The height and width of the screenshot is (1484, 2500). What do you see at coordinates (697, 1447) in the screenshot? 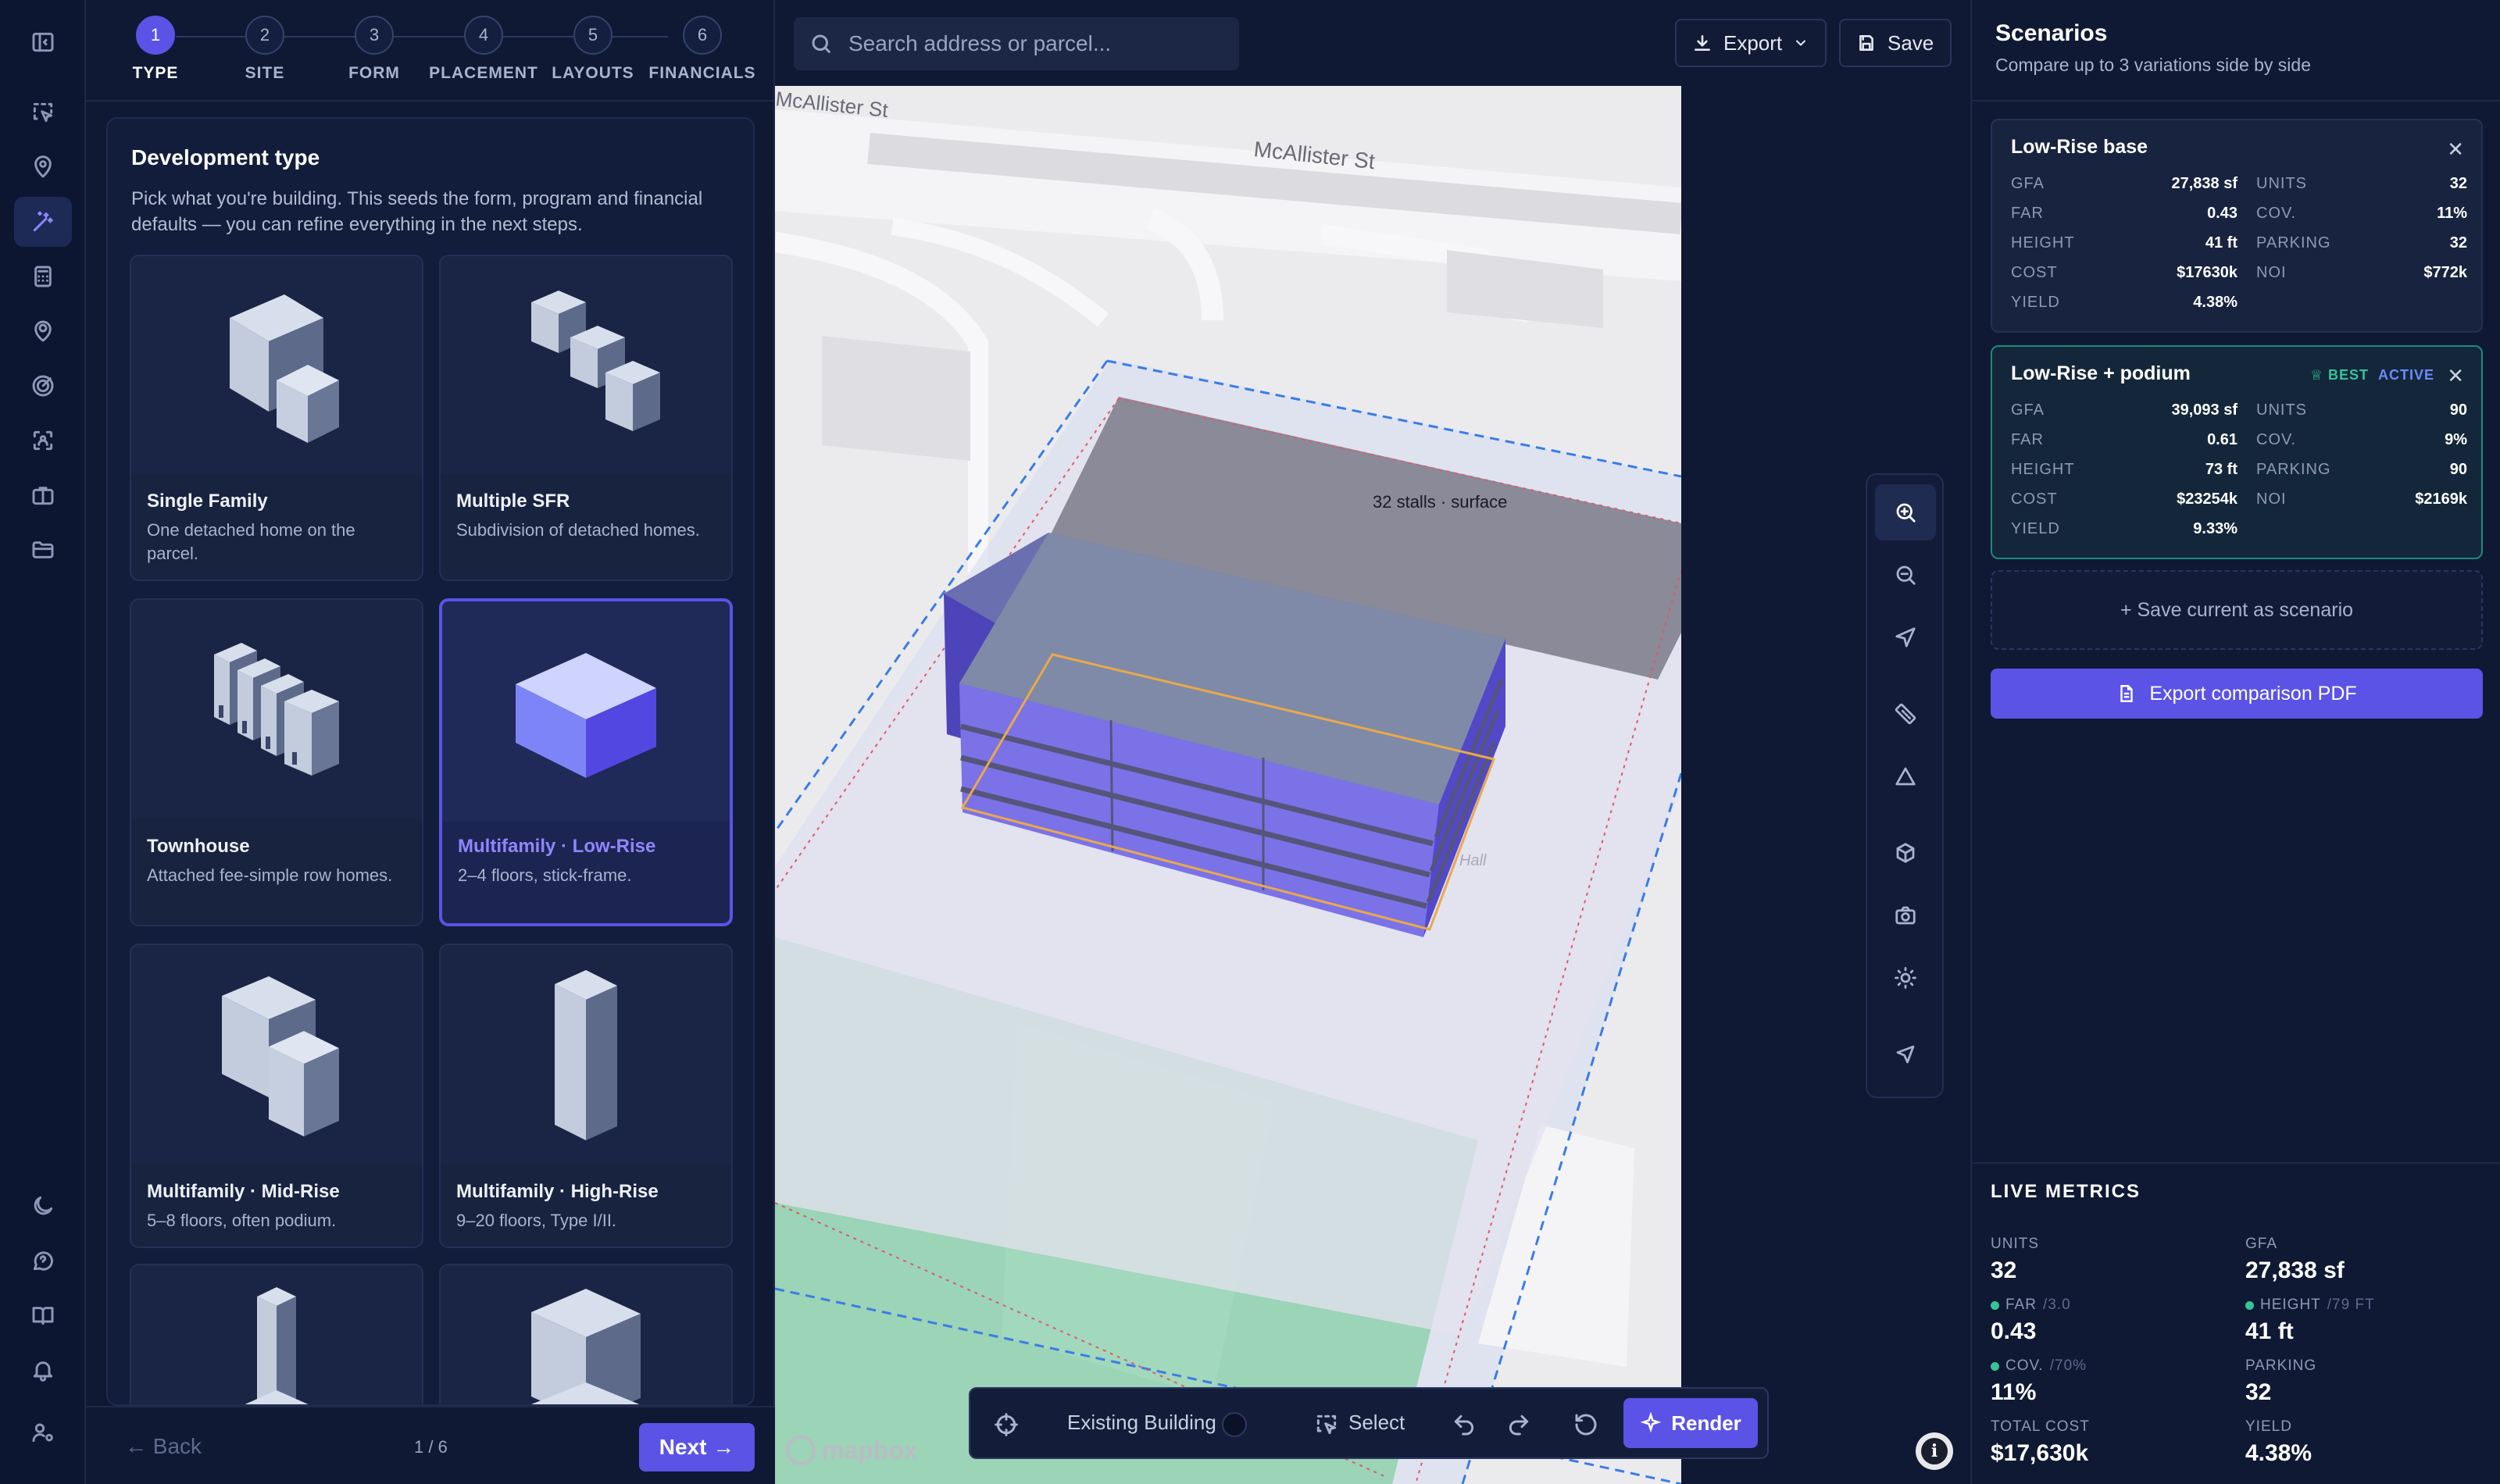
I see `next-button: Next →` at bounding box center [697, 1447].